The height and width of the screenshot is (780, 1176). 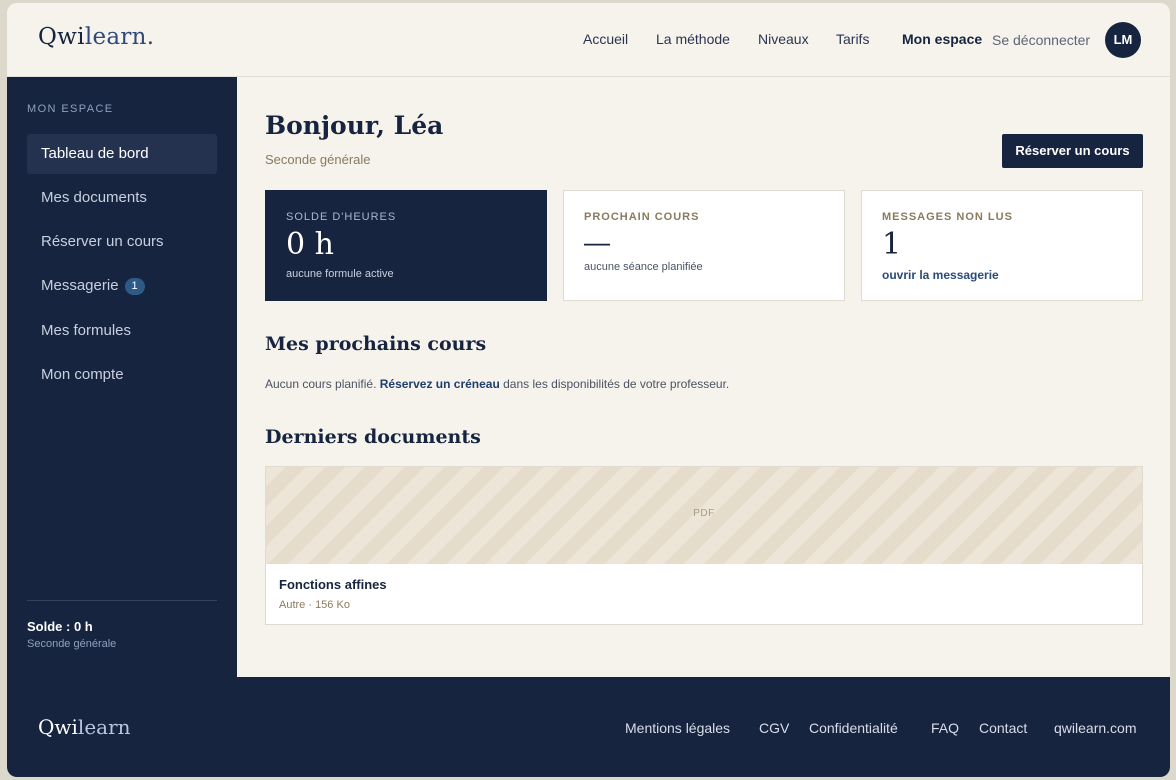 I want to click on sidebar-heading: MON ESPACE, so click(x=70, y=109).